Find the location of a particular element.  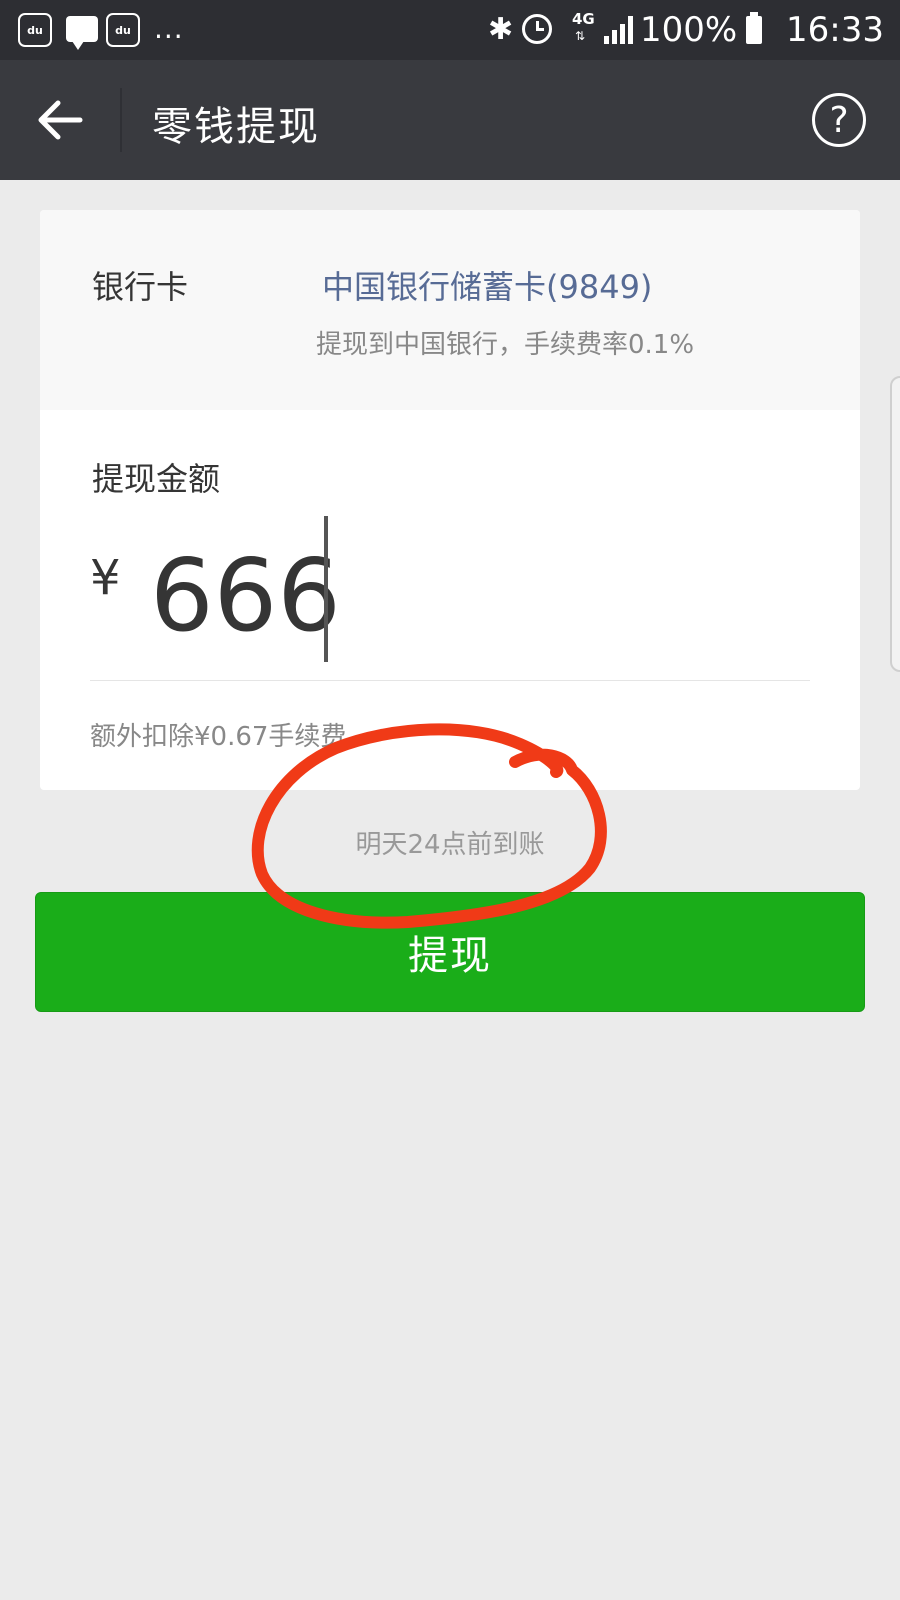

scroll-handle is located at coordinates (895, 524).